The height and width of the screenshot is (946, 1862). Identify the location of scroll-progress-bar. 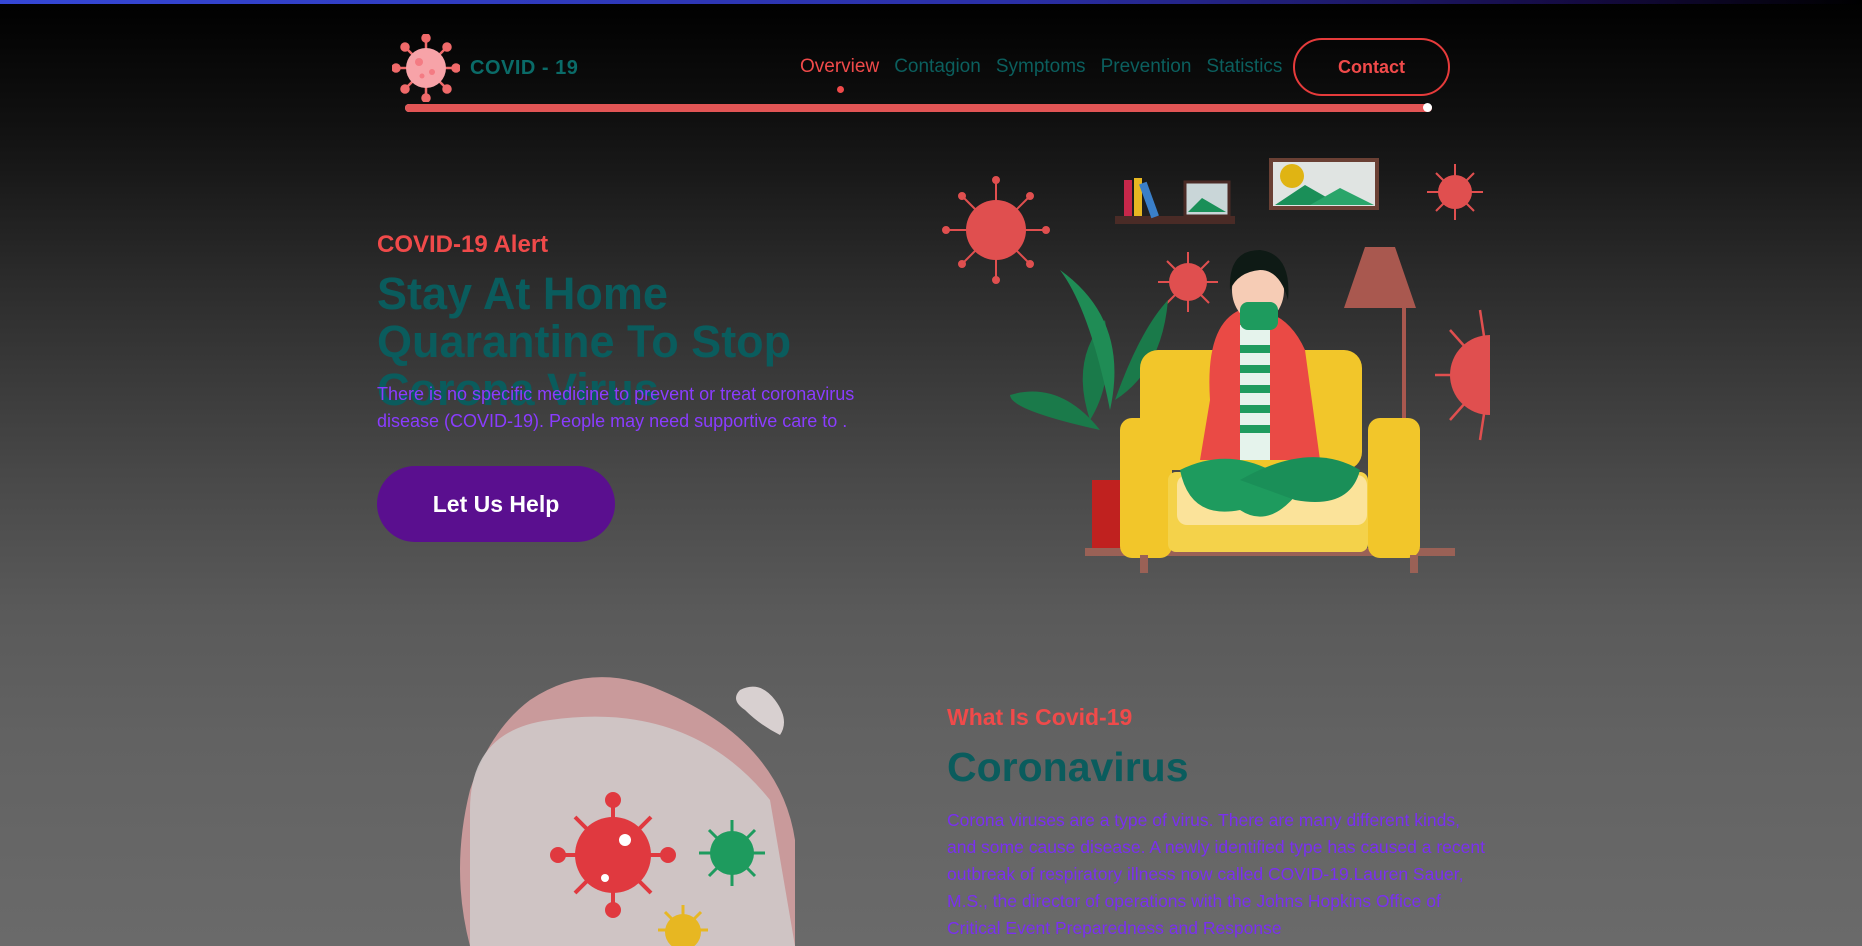
(918, 107).